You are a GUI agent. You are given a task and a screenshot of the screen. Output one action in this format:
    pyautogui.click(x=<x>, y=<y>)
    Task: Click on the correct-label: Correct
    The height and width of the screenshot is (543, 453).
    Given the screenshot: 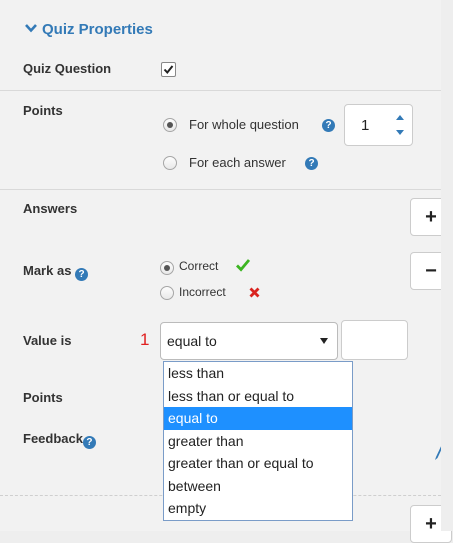 What is the action you would take?
    pyautogui.click(x=199, y=266)
    